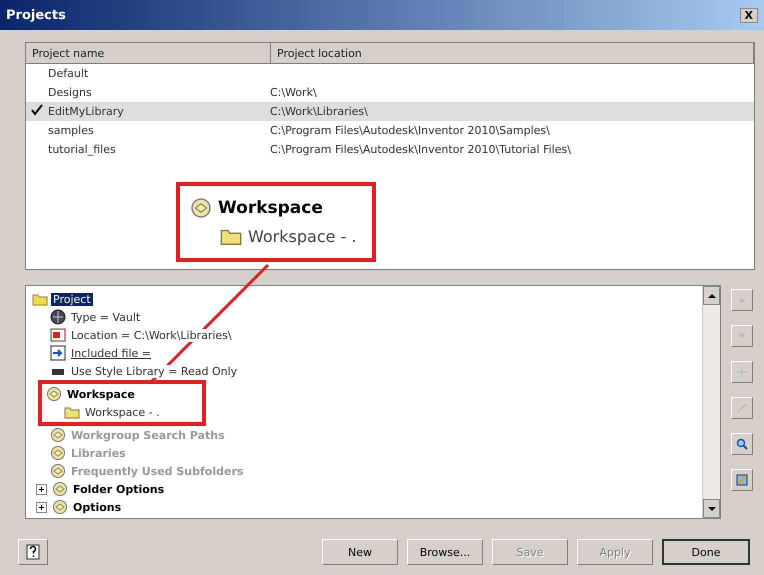  What do you see at coordinates (36, 15) in the screenshot?
I see `window-title: Projects` at bounding box center [36, 15].